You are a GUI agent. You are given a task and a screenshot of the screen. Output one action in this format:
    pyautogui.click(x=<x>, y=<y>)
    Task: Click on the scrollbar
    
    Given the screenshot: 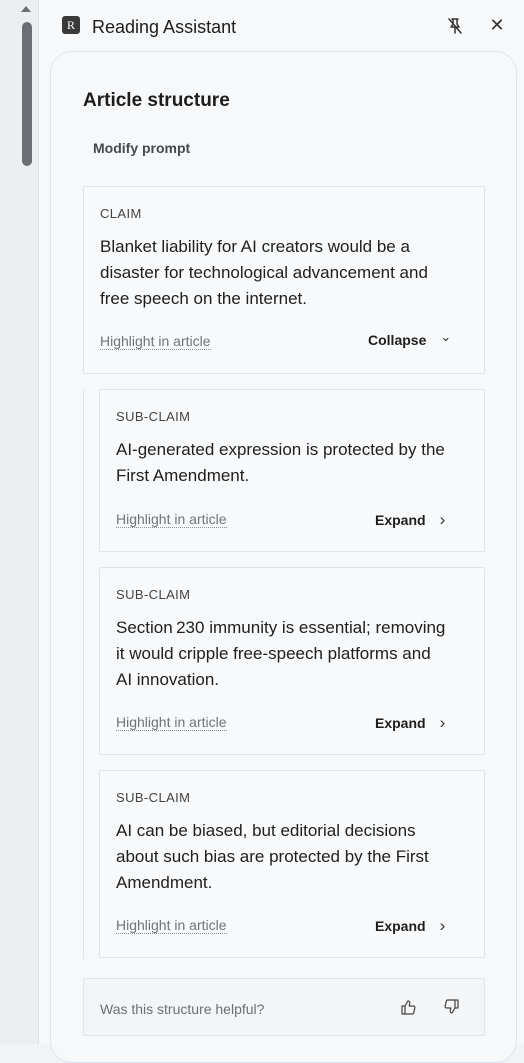 What is the action you would take?
    pyautogui.click(x=19, y=522)
    